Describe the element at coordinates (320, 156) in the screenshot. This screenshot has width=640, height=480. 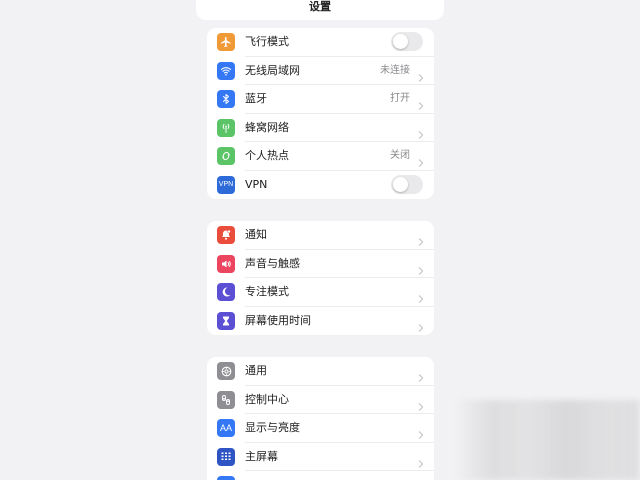
I see `settings-row-hotspot: 个人热点 关闭` at that location.